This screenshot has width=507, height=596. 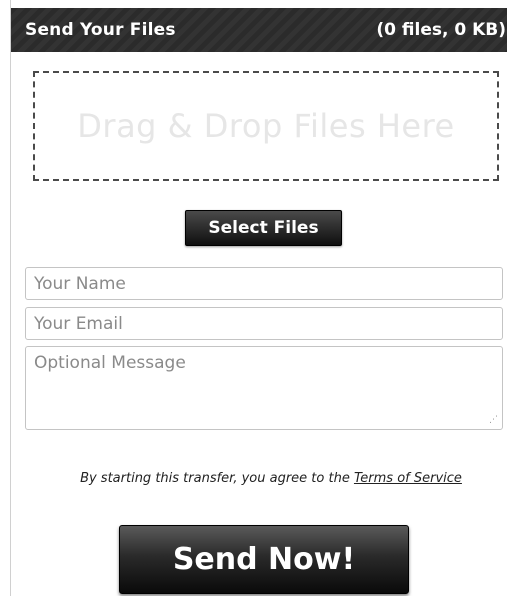 What do you see at coordinates (259, 30) in the screenshot?
I see `panel-header: Send Your Files (0 files, 0 KB)` at bounding box center [259, 30].